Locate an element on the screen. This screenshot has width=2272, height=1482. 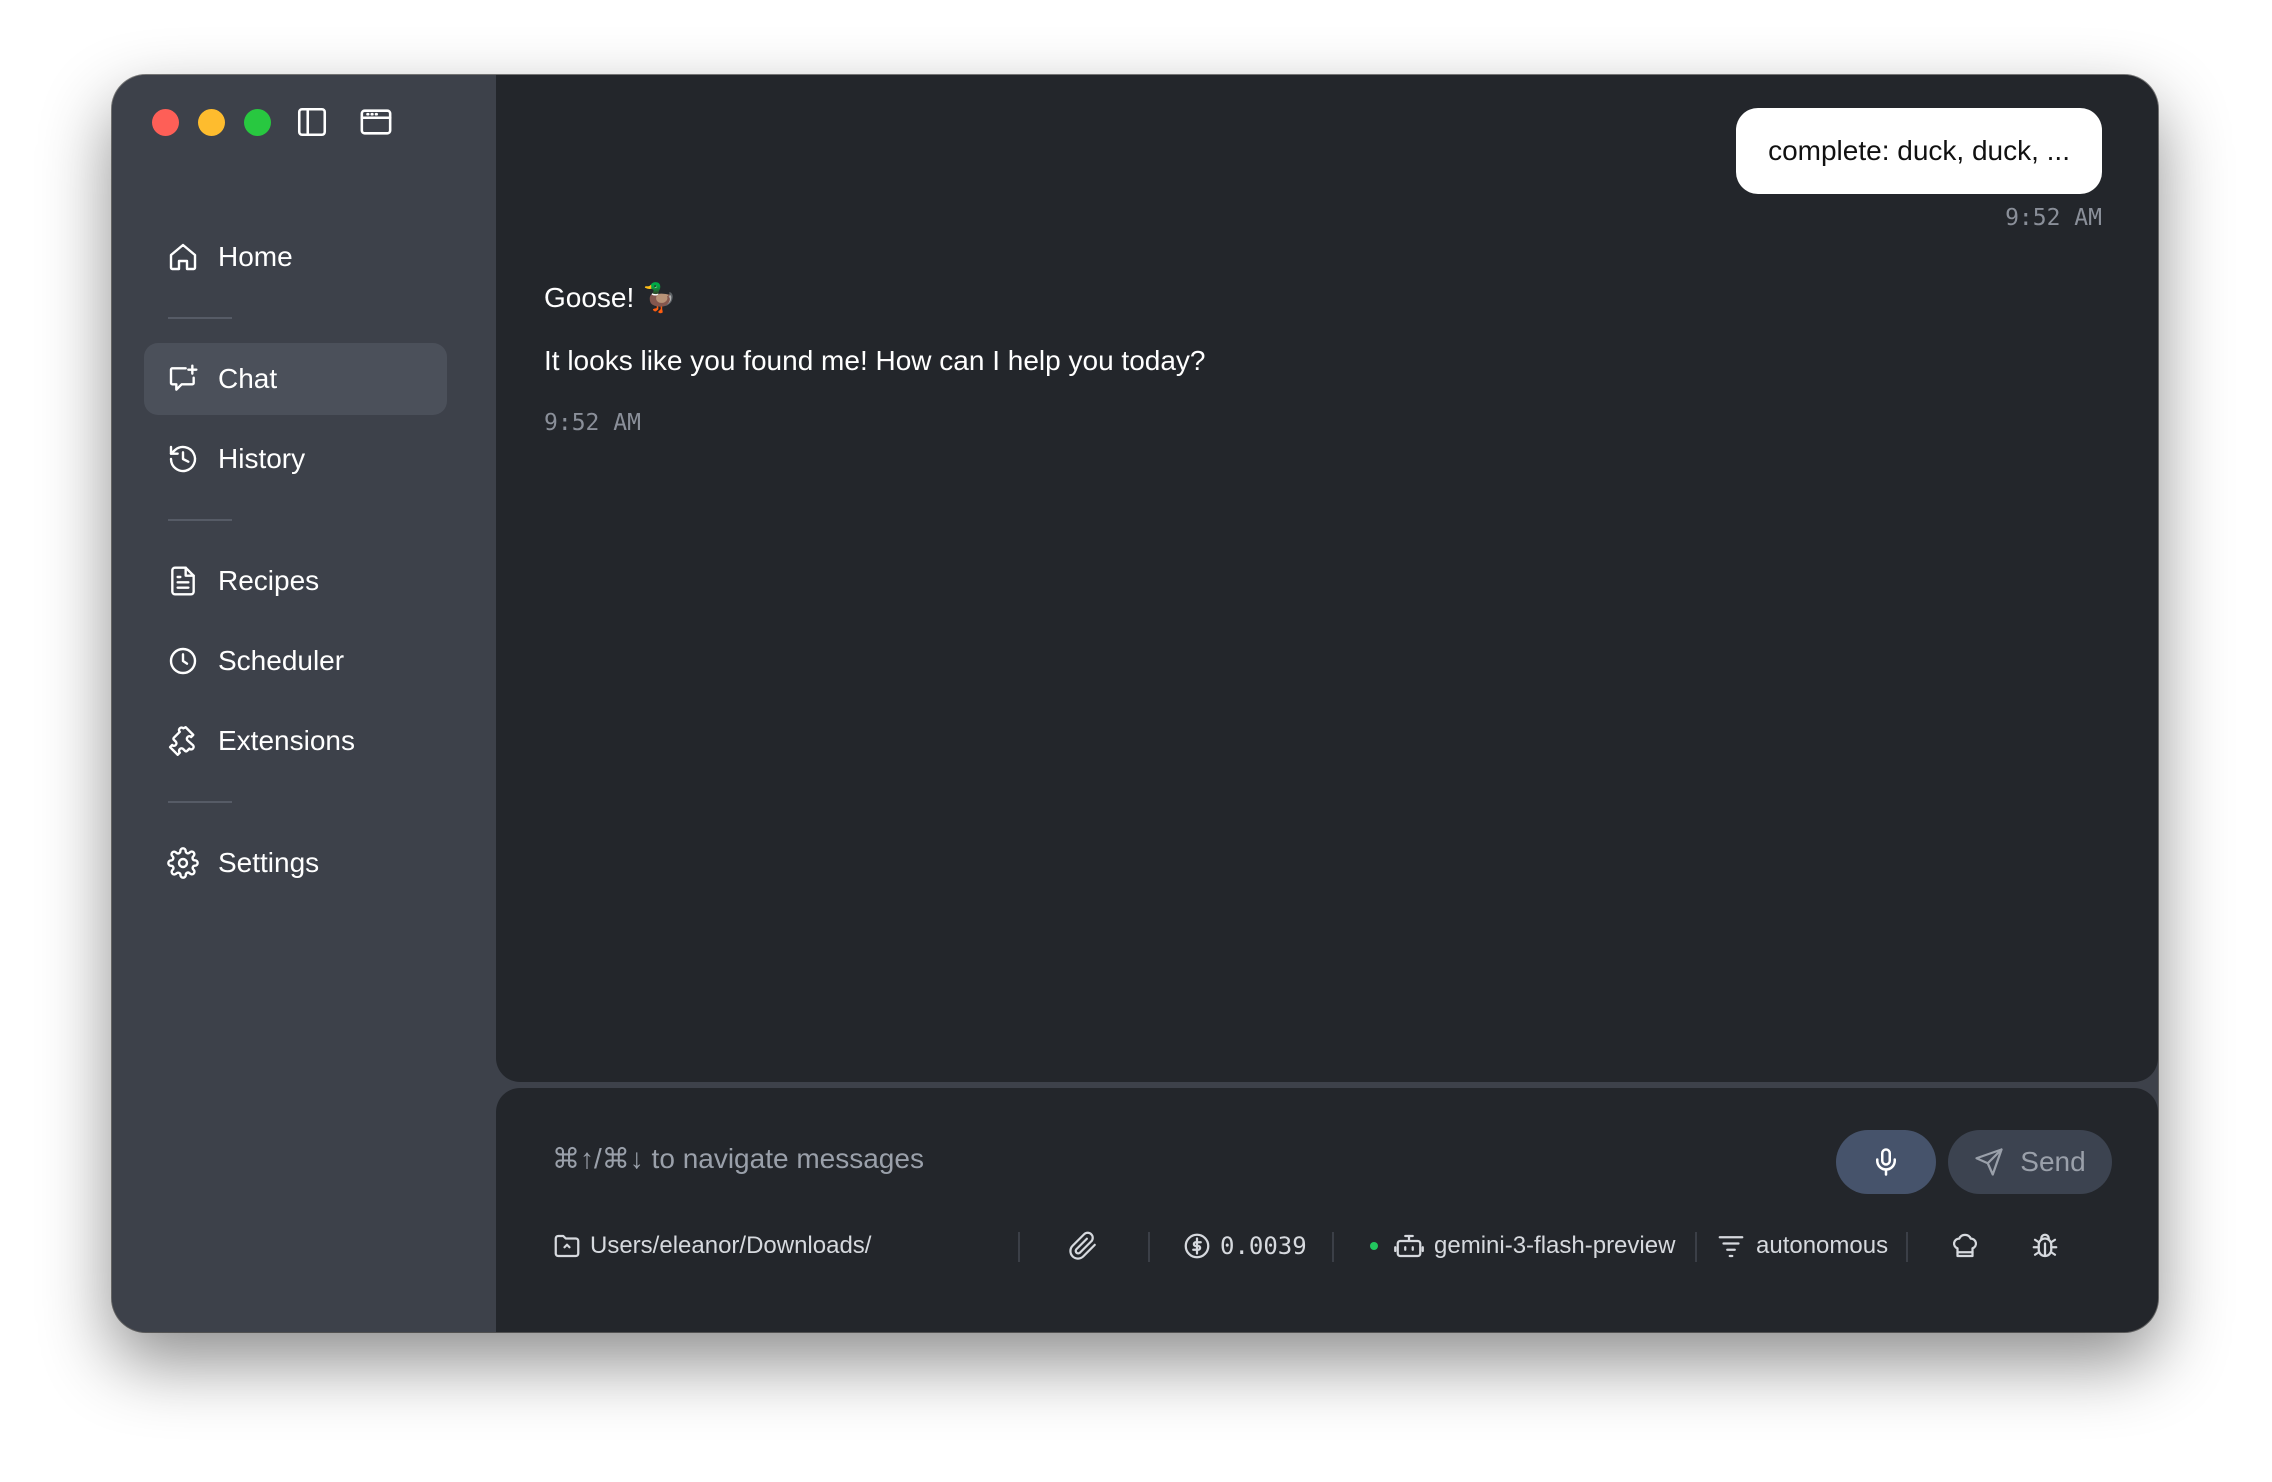
send-button: Send is located at coordinates (2030, 1162).